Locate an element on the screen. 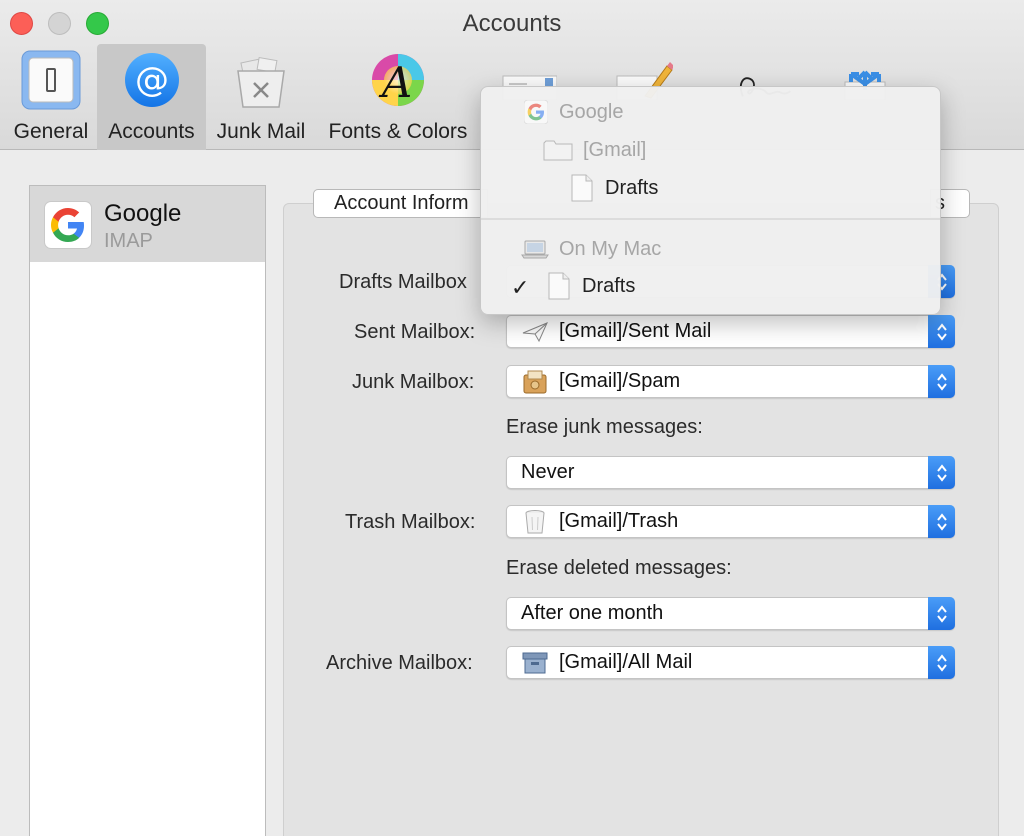 The height and width of the screenshot is (836, 1024). junk-stepper-icon is located at coordinates (941, 381).